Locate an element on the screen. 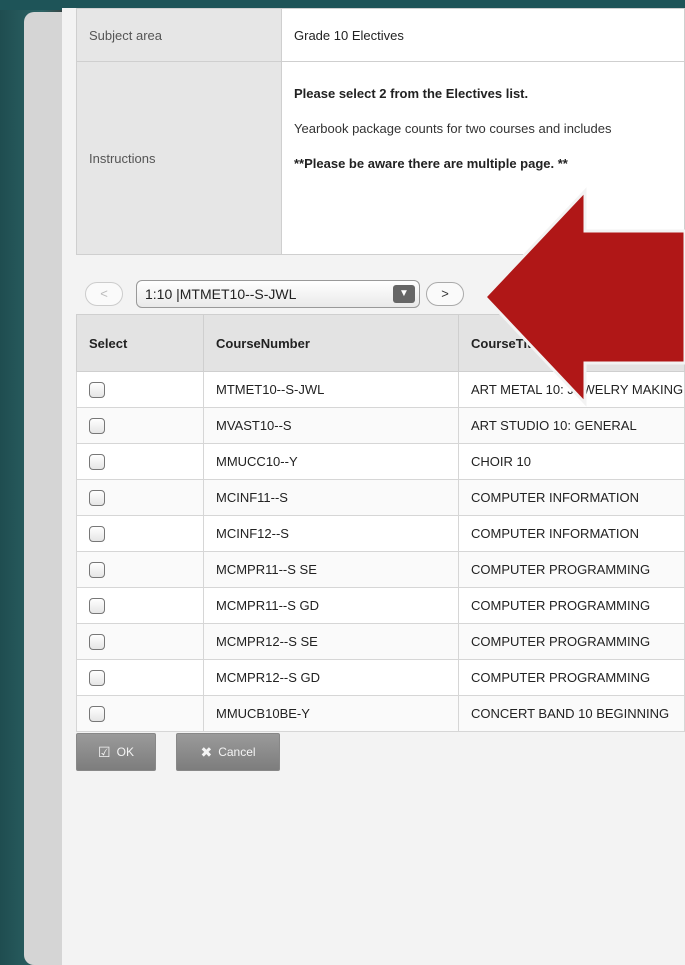 The image size is (685, 965). header-course-number: CourseNumber is located at coordinates (331, 343).